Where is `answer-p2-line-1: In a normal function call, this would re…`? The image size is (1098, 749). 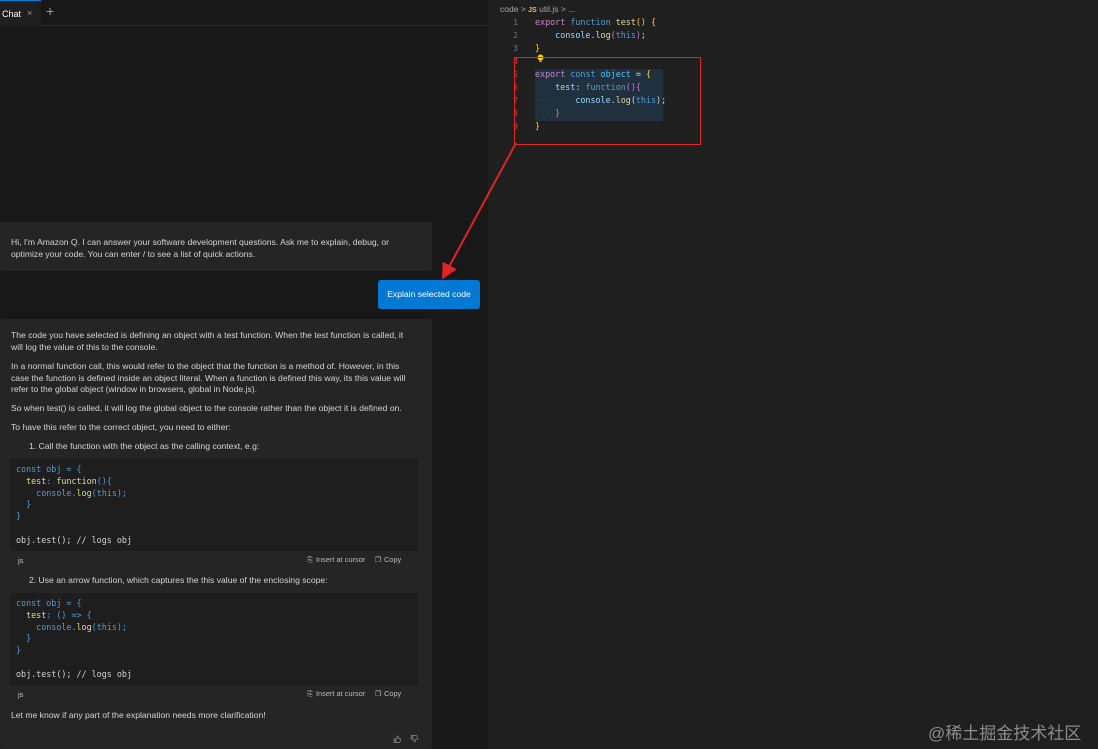 answer-p2-line-1: In a normal function call, this would re… is located at coordinates (205, 366).